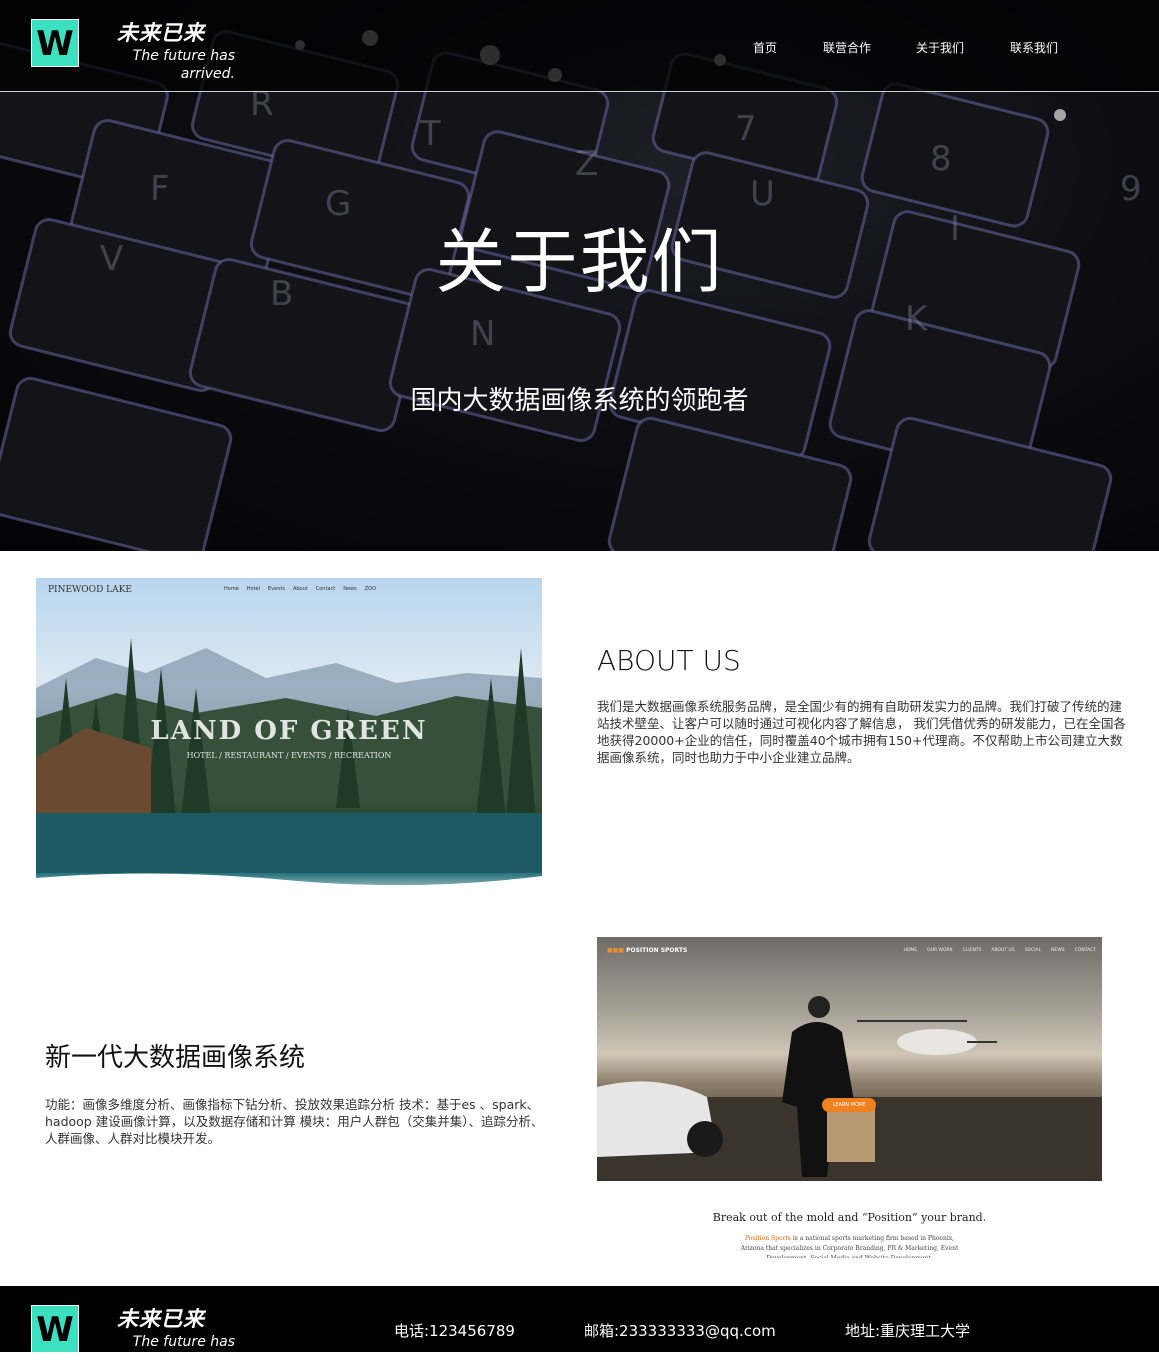 This screenshot has height=1369, width=1159. Describe the element at coordinates (579, 262) in the screenshot. I see `page-title: 关于我们` at that location.